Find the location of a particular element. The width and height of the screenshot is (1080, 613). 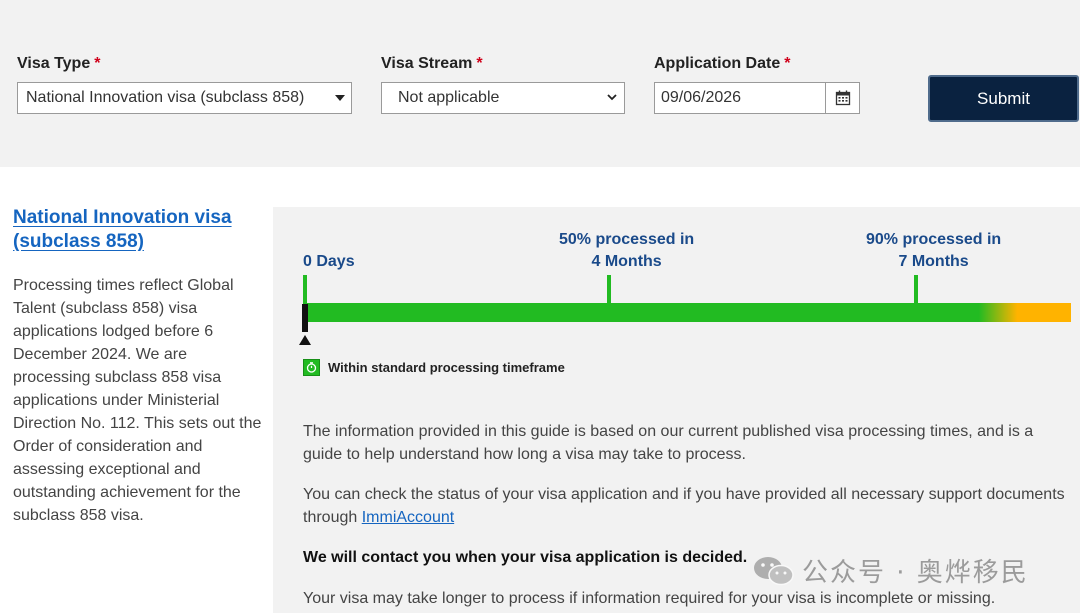

immiaccount-link: ImmiAccount is located at coordinates (408, 517).